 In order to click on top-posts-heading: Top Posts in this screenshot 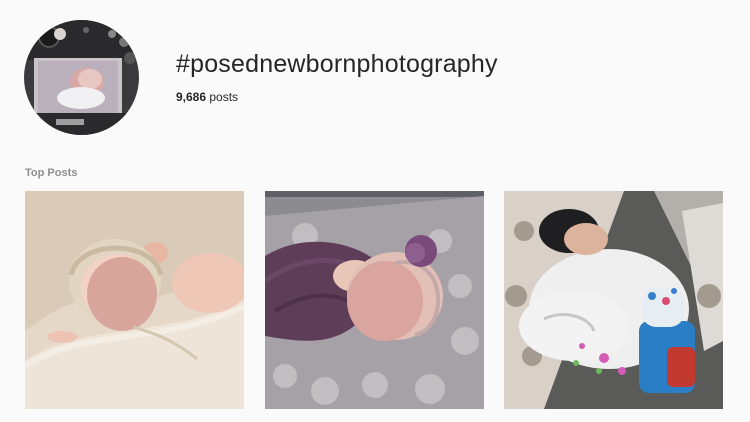, I will do `click(51, 173)`.